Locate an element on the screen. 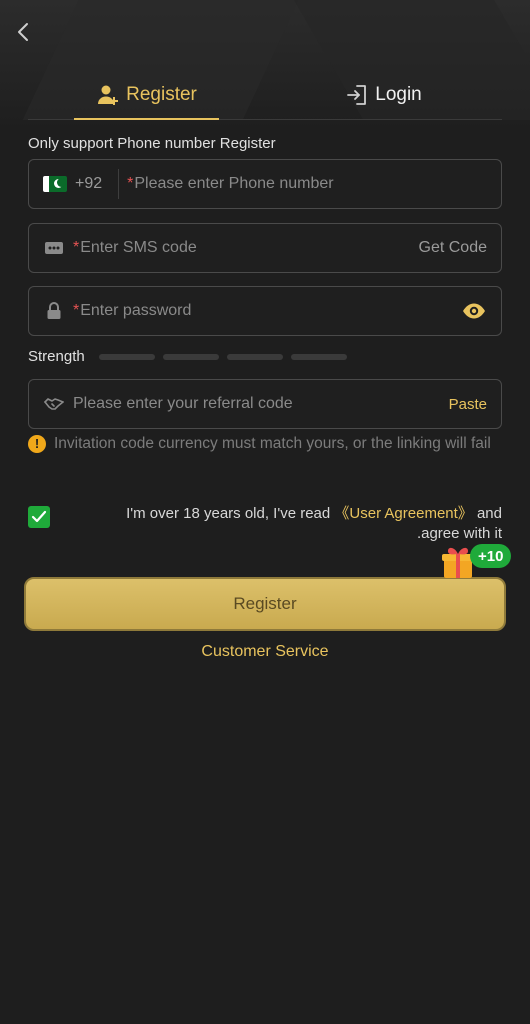 The width and height of the screenshot is (530, 1024). phone-field: +92 * Please enter Phone number is located at coordinates (265, 184).